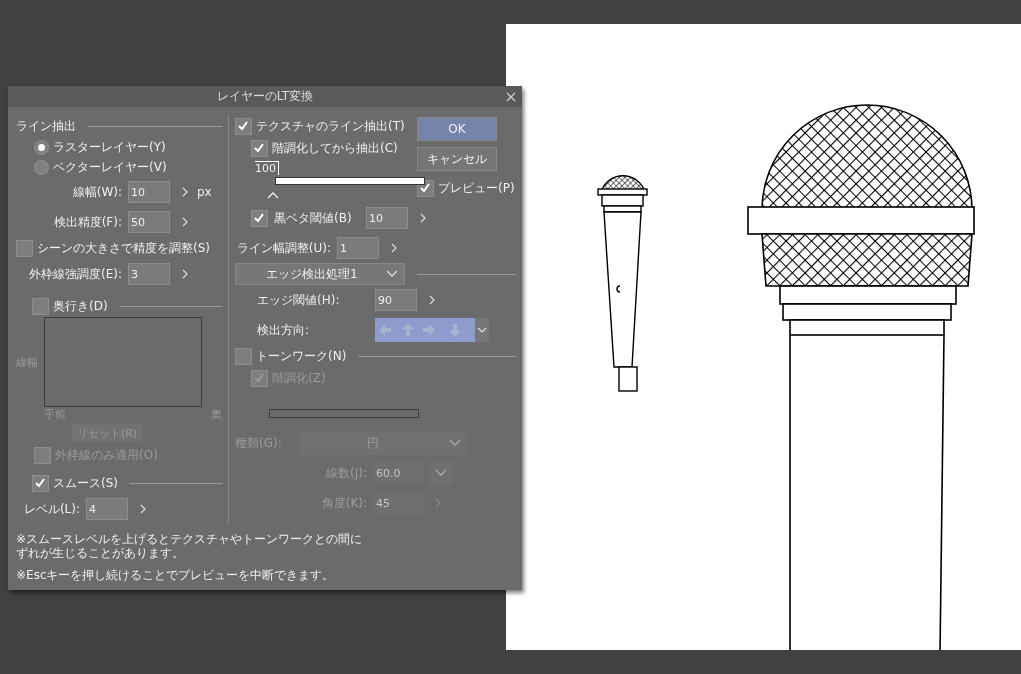  Describe the element at coordinates (204, 192) in the screenshot. I see `unit-label: px` at that location.